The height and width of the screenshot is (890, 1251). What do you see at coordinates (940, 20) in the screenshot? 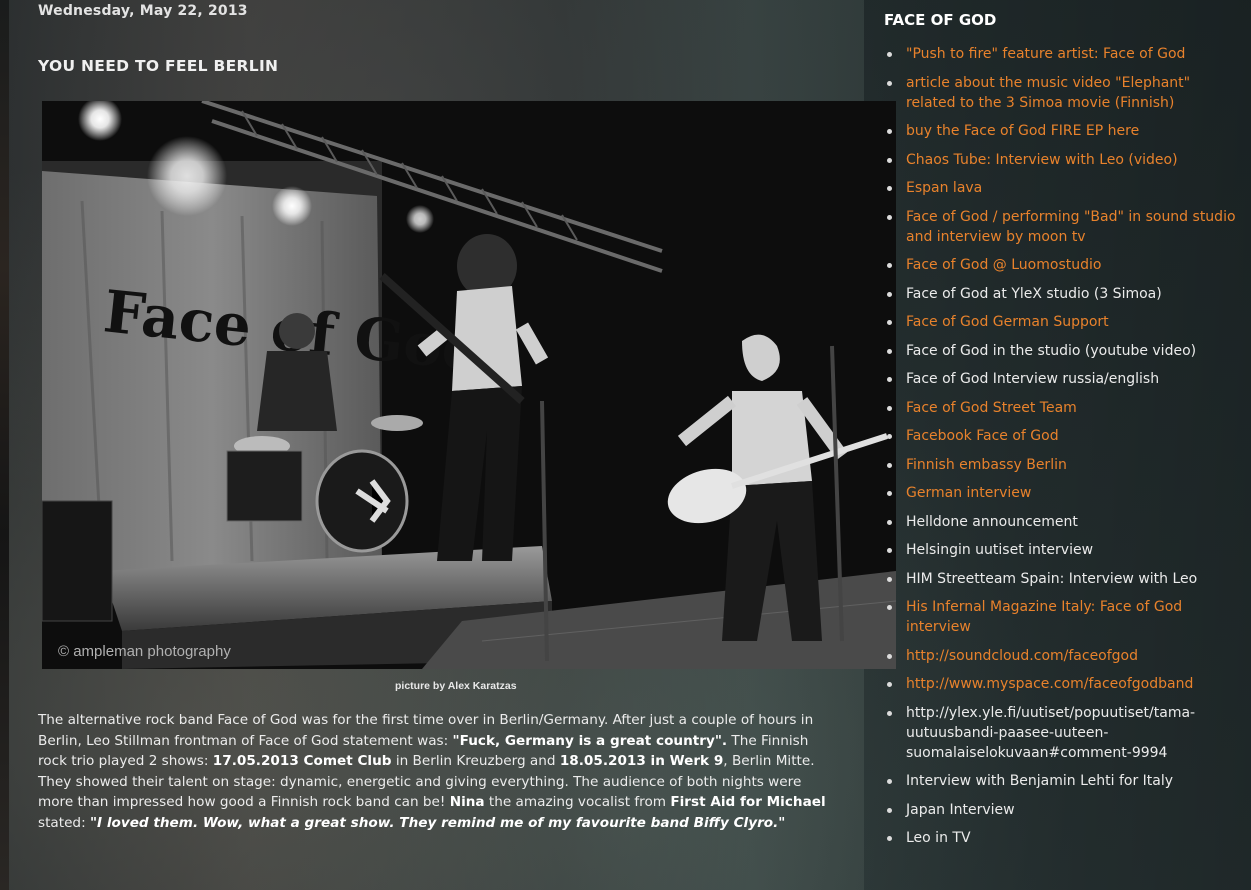
I see `sidebar-title: FACE OF GOD` at bounding box center [940, 20].